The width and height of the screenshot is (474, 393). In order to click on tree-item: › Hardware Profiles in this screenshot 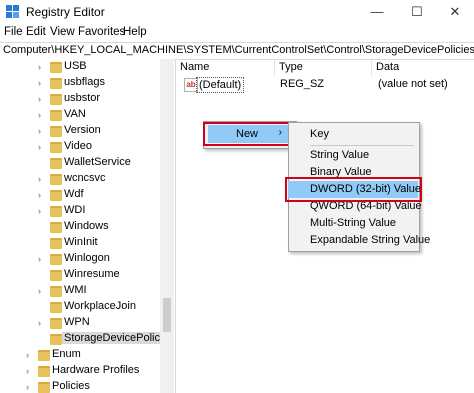, I will do `click(87, 371)`.